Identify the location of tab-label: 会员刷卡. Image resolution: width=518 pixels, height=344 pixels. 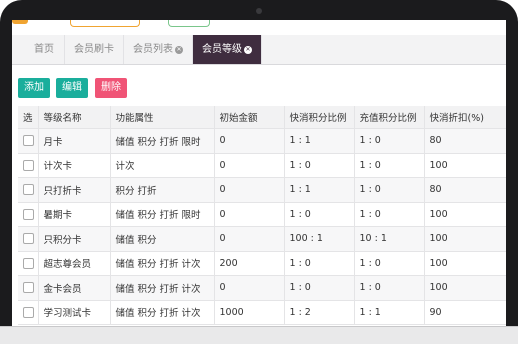
(94, 49).